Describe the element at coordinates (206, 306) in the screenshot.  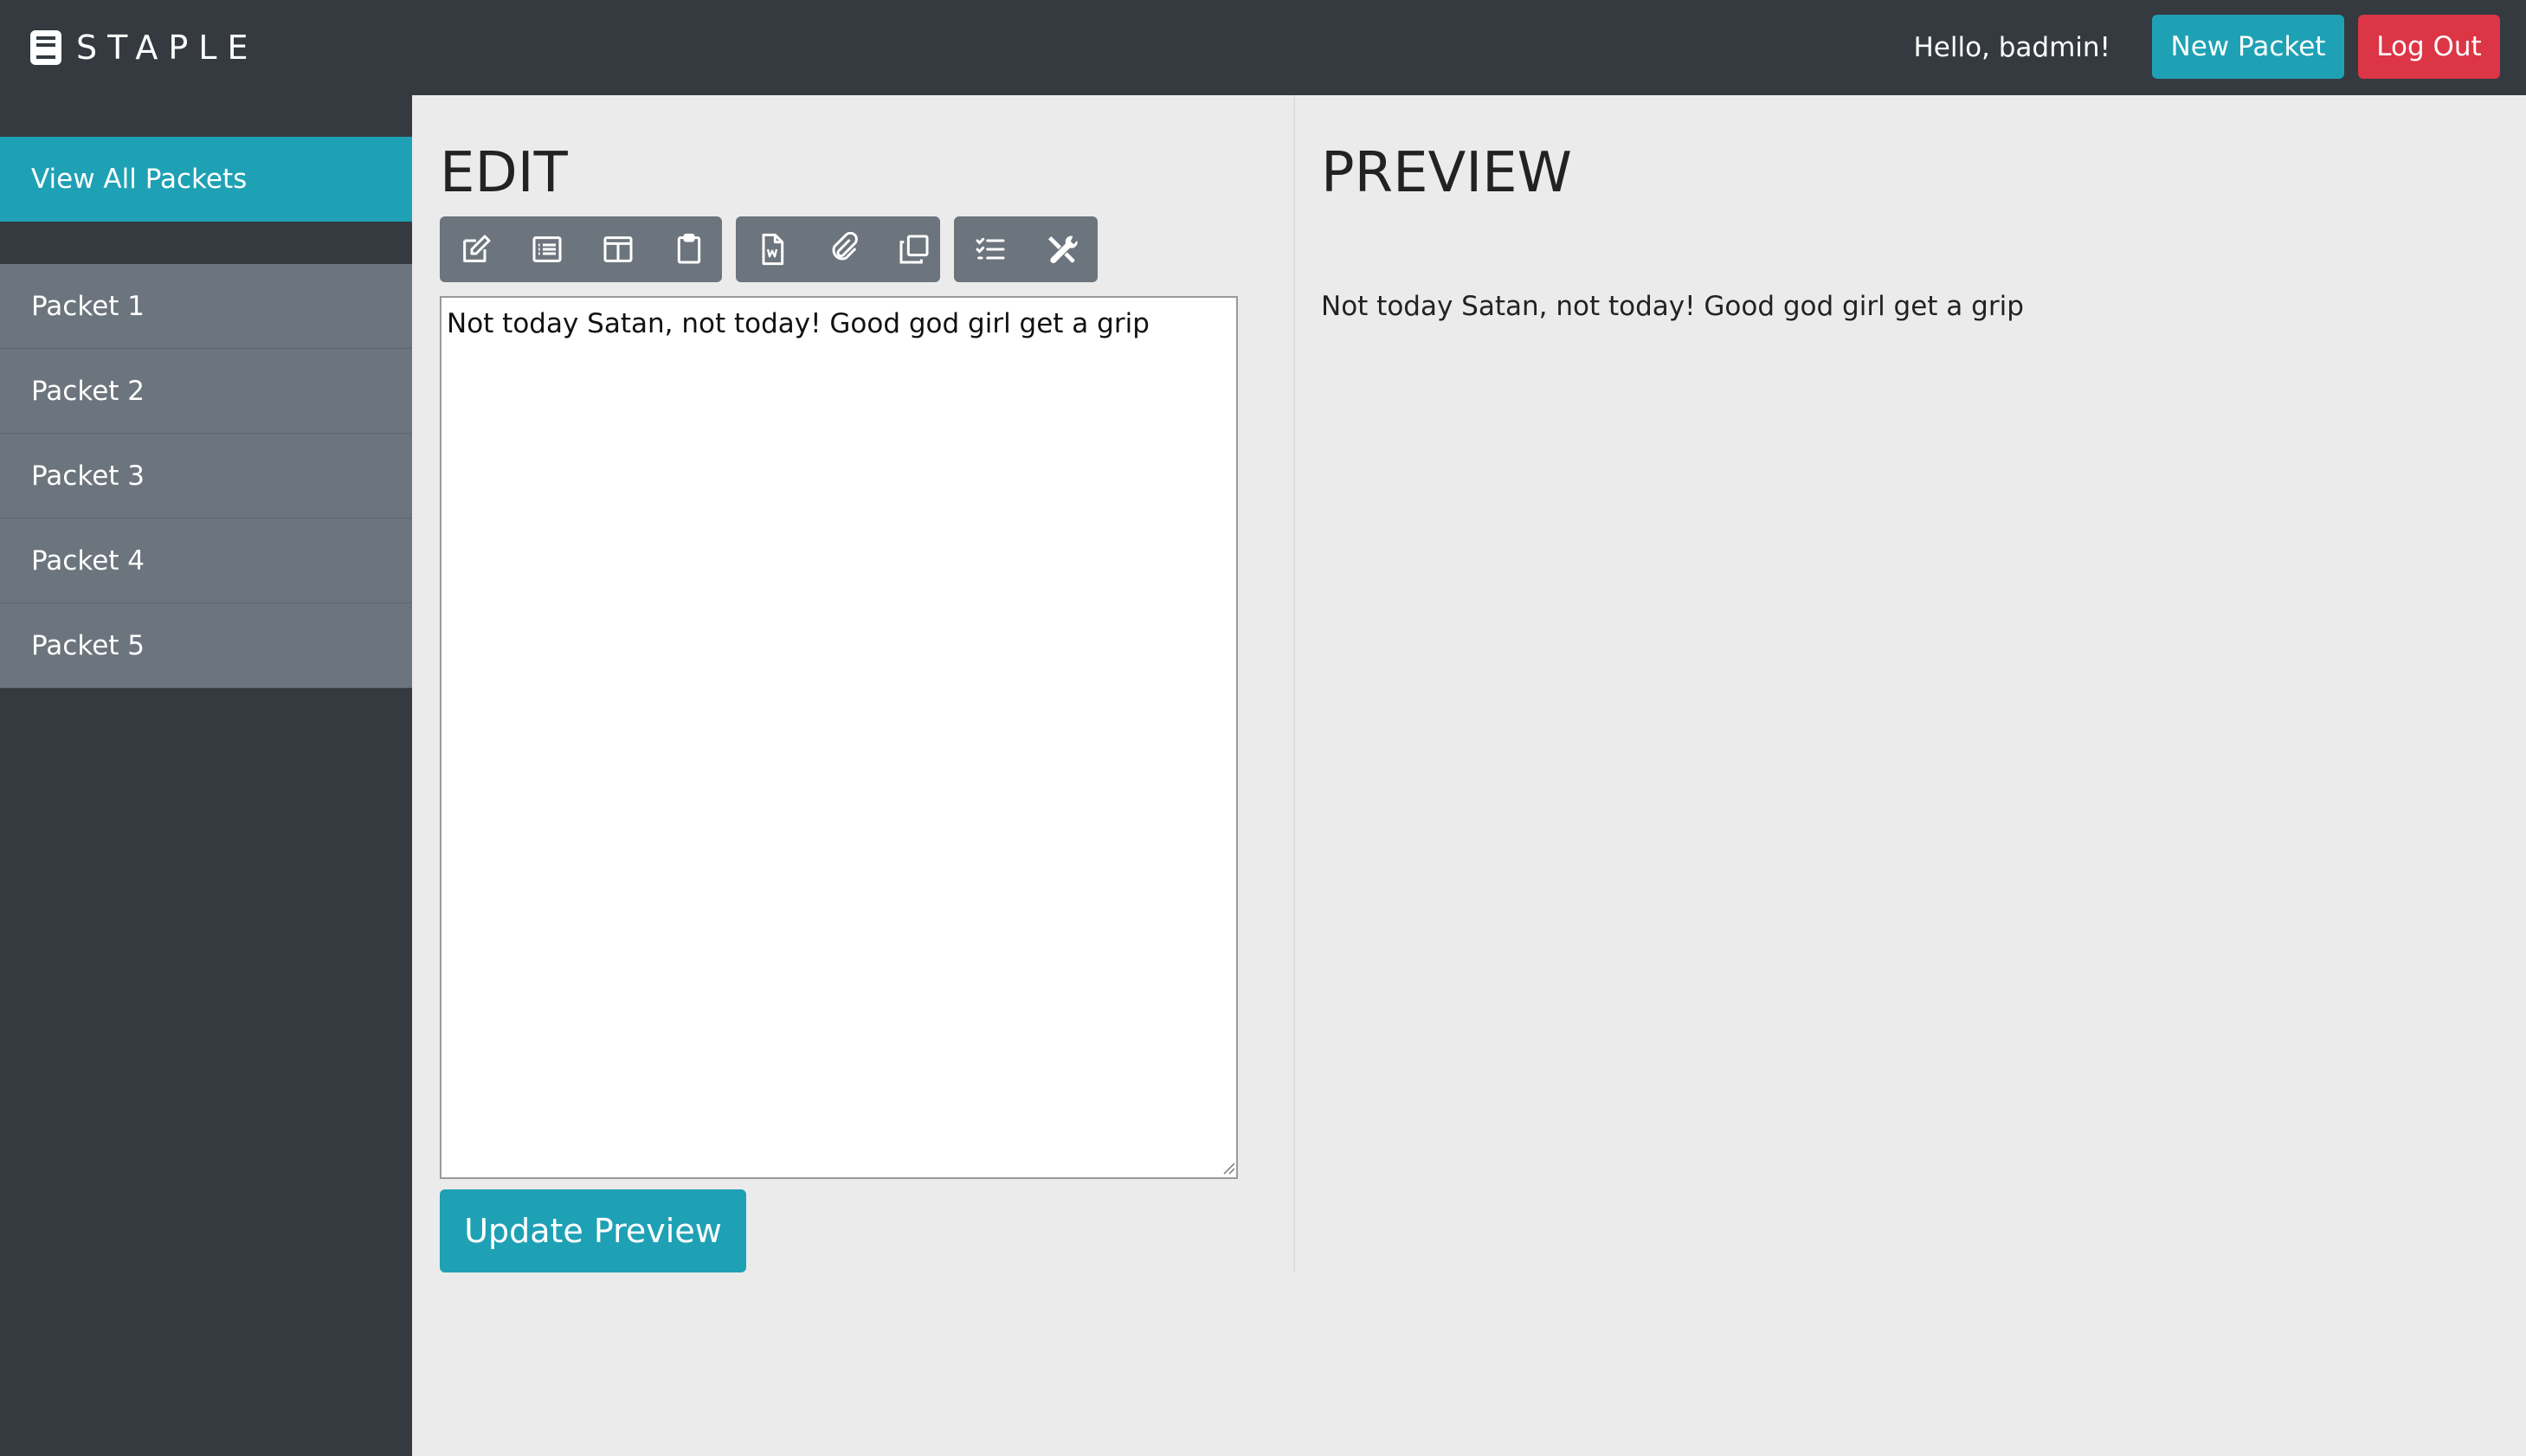
I see `sidebar-item-packet-1: Packet 1` at that location.